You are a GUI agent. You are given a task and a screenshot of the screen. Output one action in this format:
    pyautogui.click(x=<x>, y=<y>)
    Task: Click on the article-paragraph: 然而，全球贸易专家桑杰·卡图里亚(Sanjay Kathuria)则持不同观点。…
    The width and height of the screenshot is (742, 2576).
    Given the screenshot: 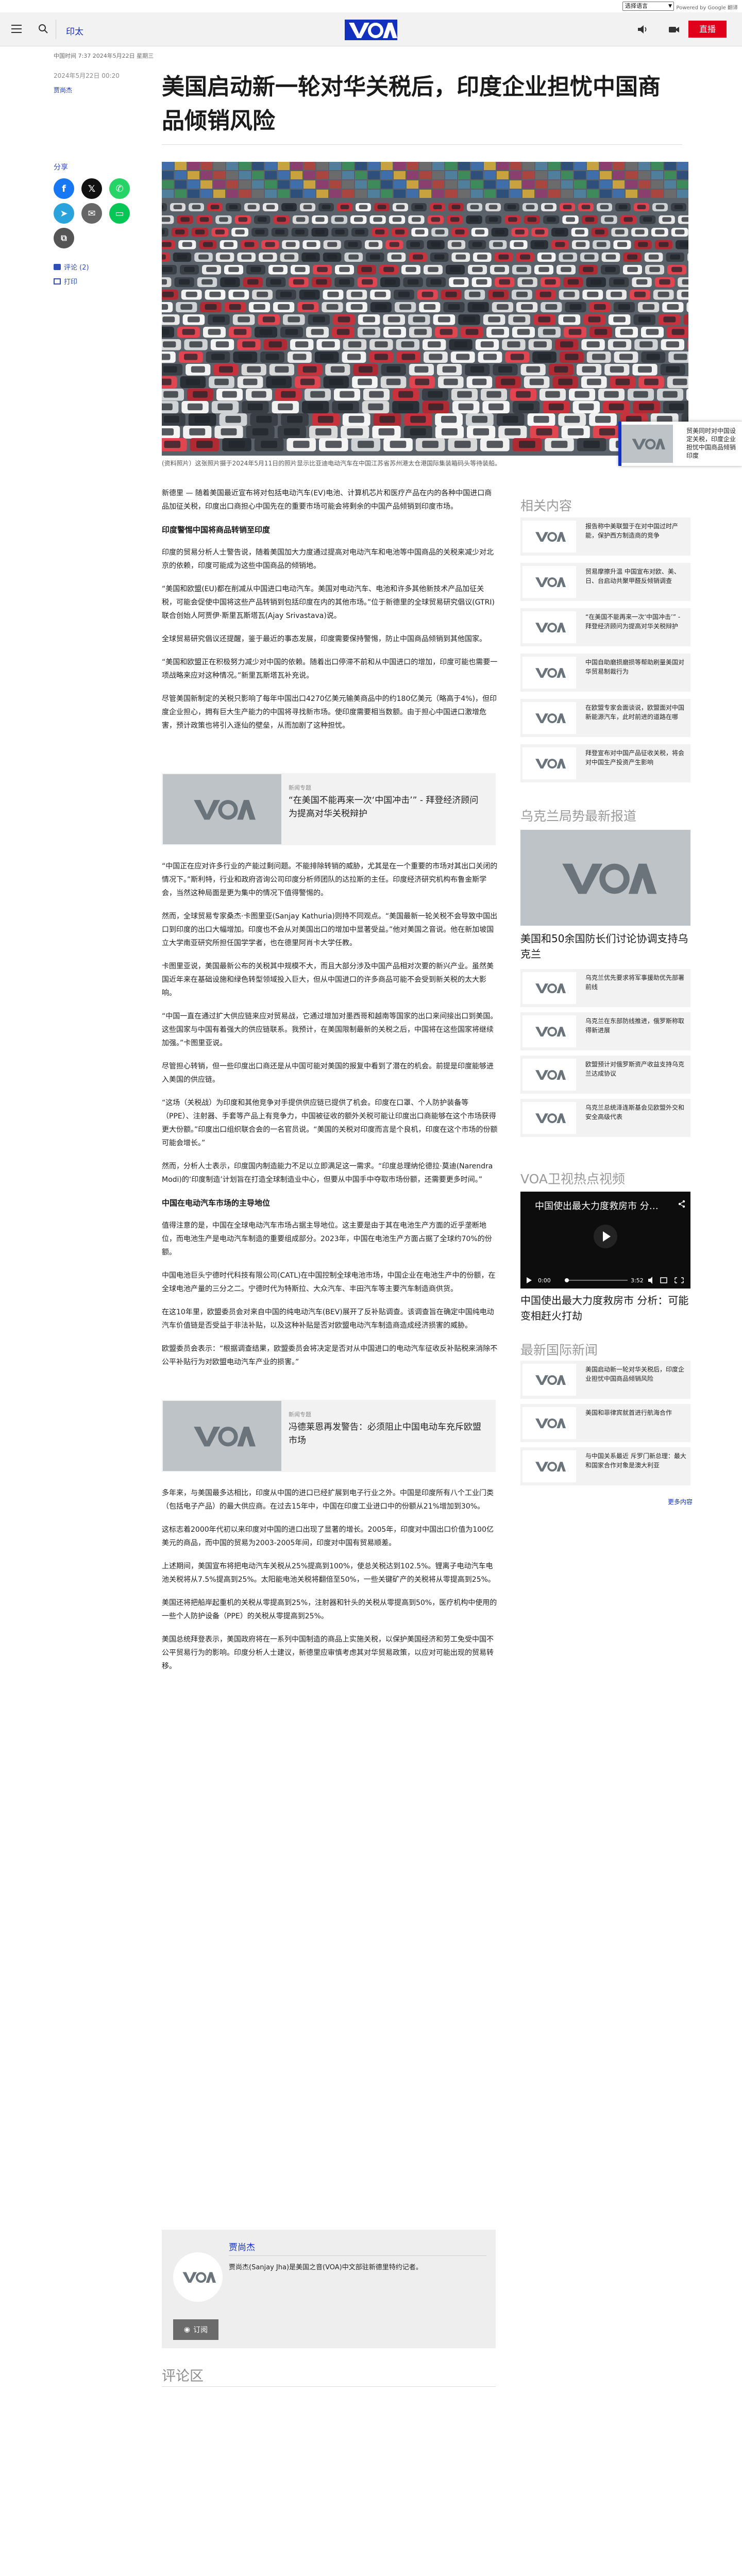 What is the action you would take?
    pyautogui.click(x=330, y=929)
    